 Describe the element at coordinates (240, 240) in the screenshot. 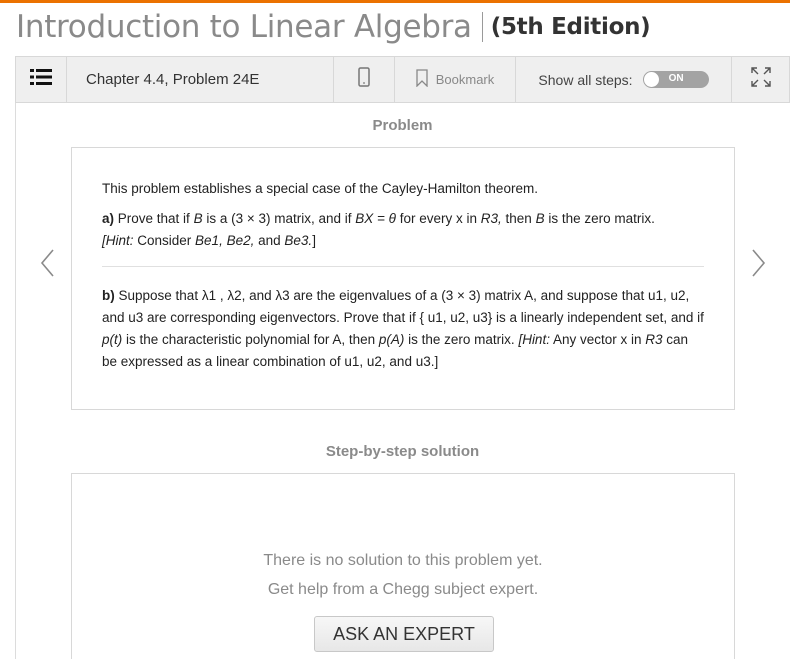

I see `math-var: Be2,` at that location.